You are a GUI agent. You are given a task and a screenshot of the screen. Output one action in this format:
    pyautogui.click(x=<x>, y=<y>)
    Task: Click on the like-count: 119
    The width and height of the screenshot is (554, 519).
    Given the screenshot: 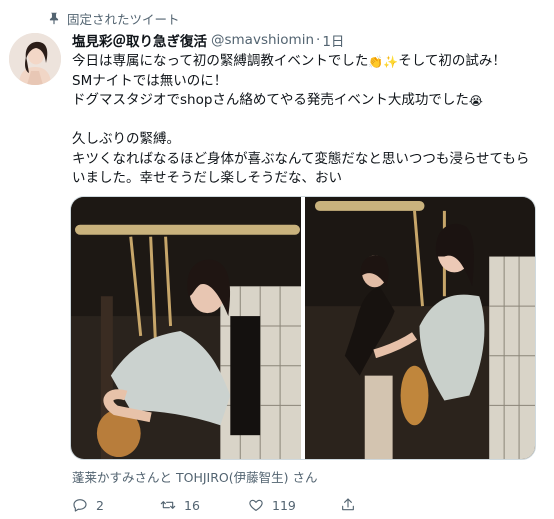 What is the action you would take?
    pyautogui.click(x=284, y=505)
    